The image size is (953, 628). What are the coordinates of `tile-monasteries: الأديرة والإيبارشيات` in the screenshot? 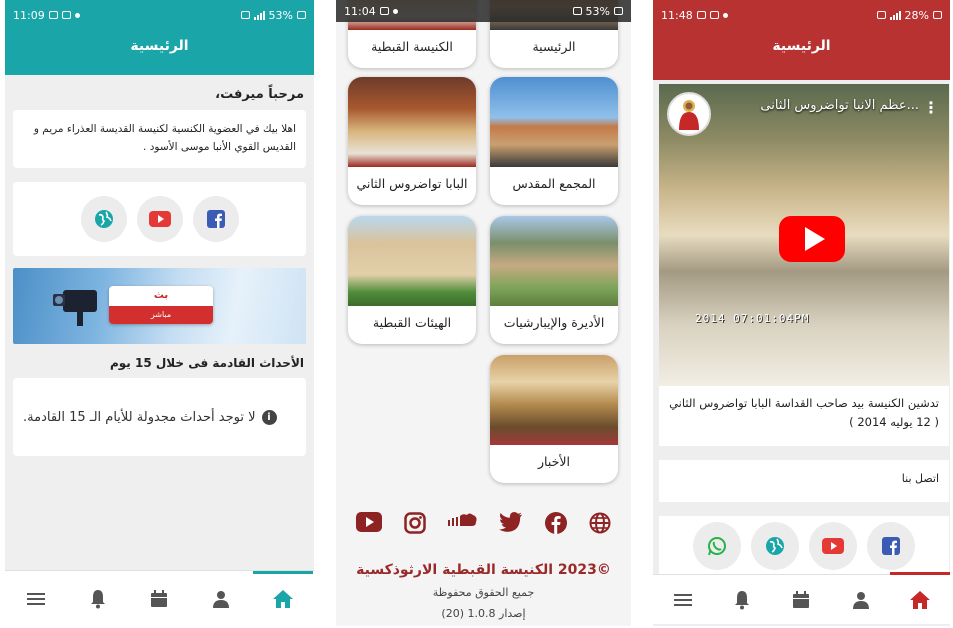 It's located at (554, 280).